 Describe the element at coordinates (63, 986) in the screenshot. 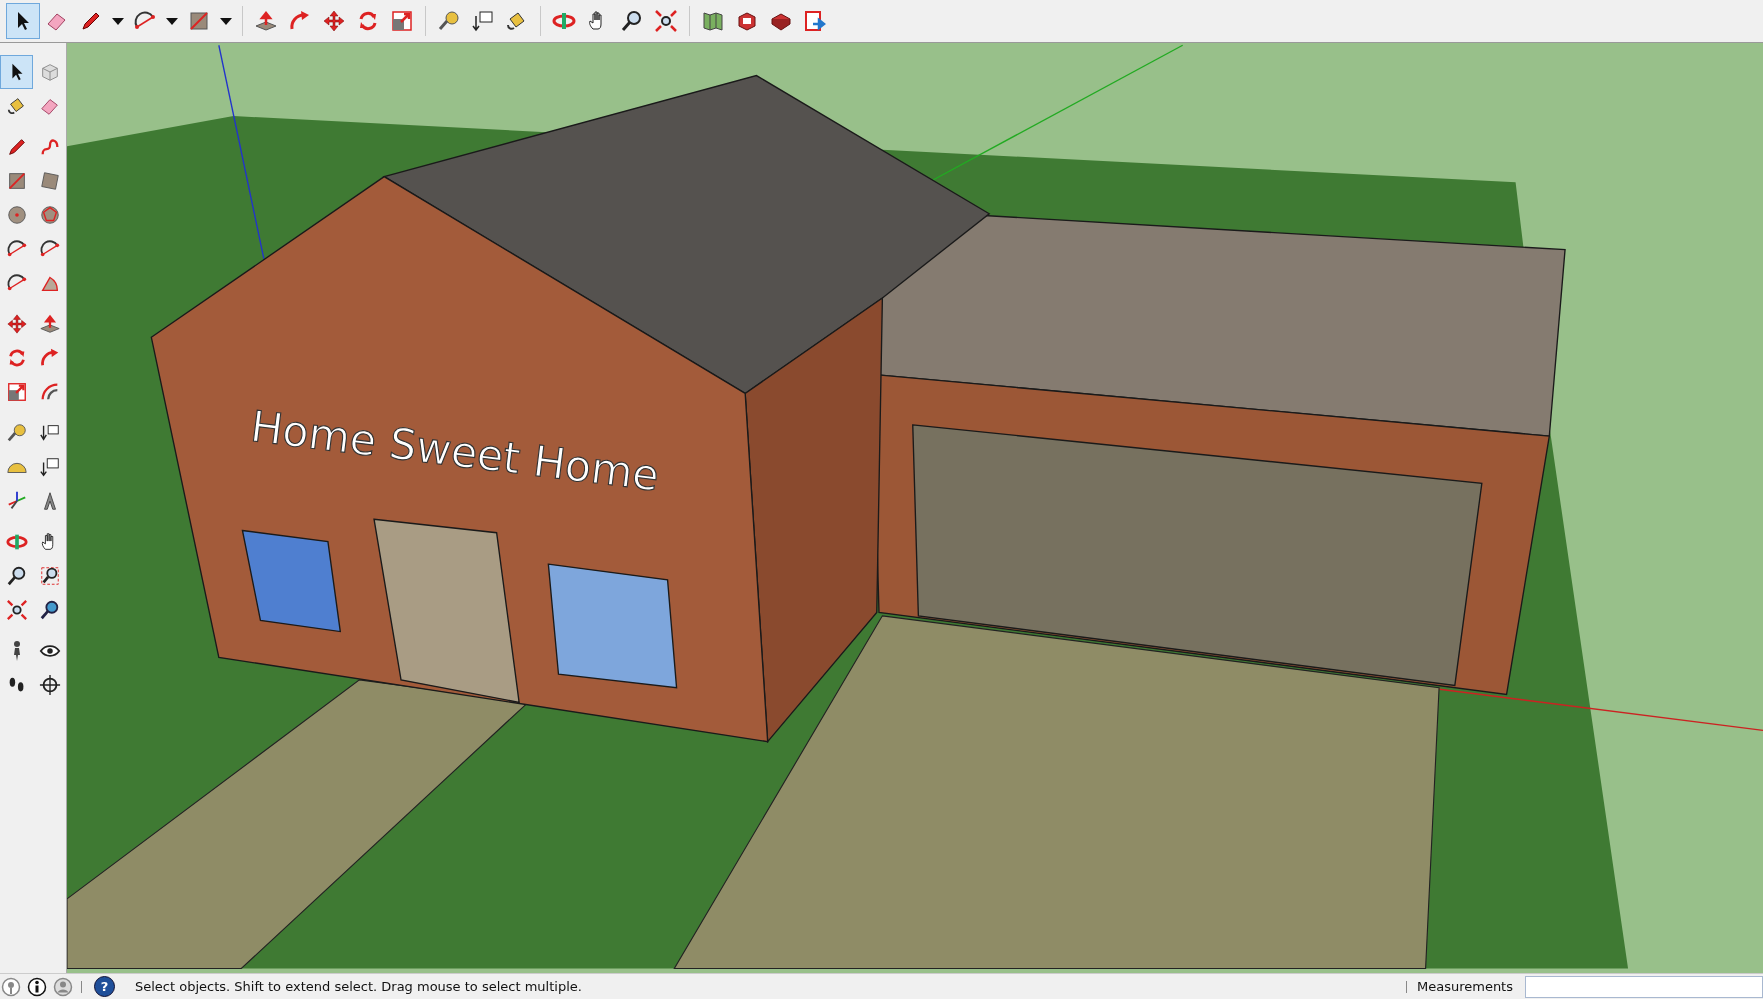

I see `user-icon` at that location.